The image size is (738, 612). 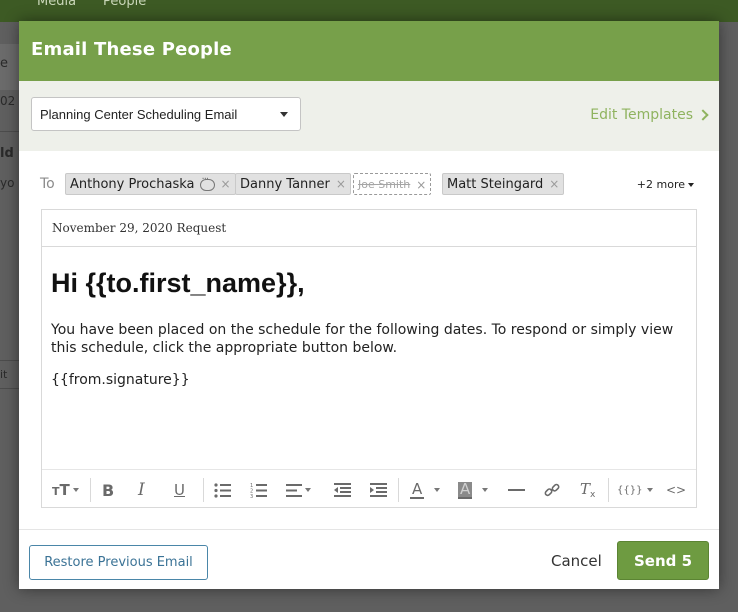 I want to click on clear-formatting-icon: TxTx, so click(x=588, y=490).